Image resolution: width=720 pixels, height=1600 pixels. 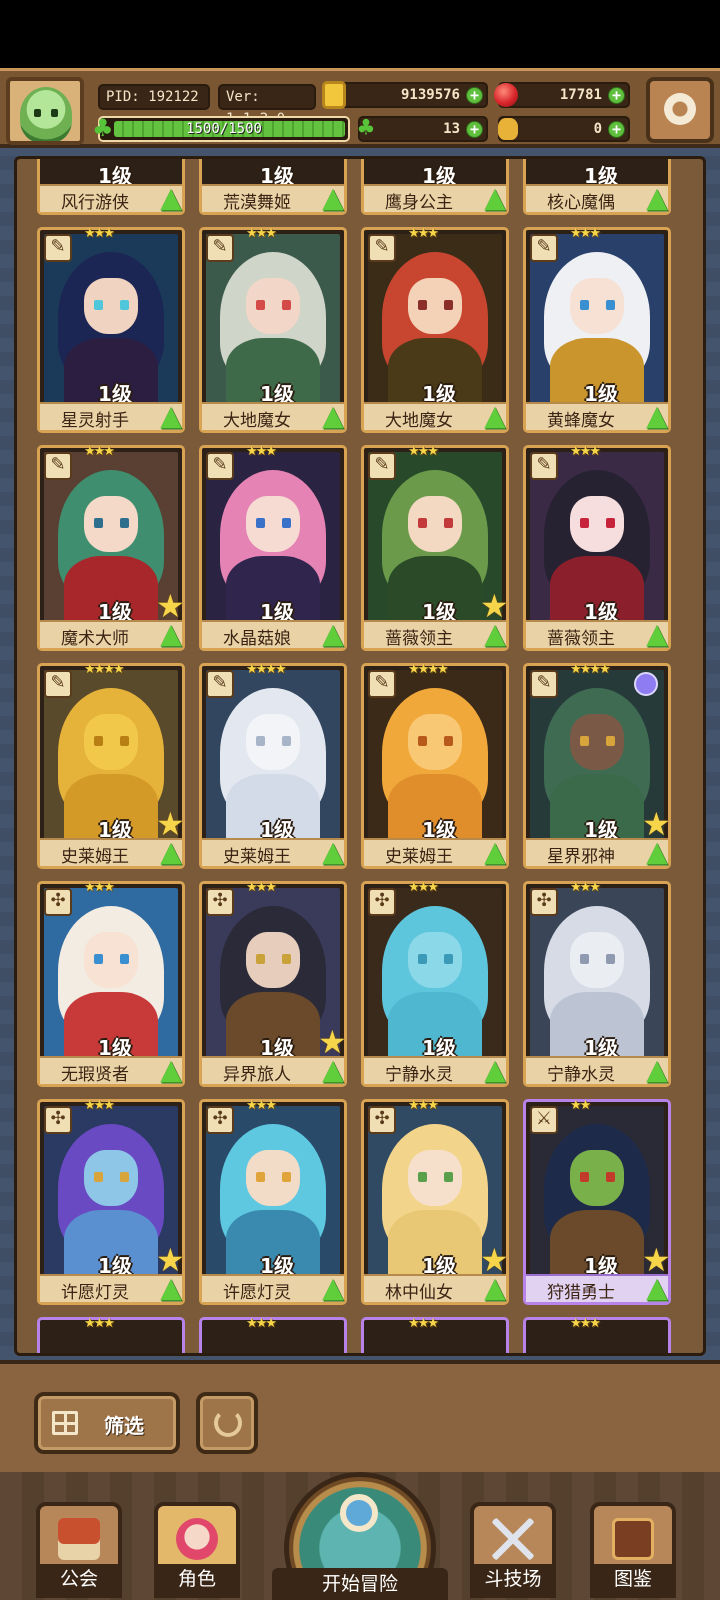 What do you see at coordinates (508, 129) in the screenshot?
I see `sack-icon` at bounding box center [508, 129].